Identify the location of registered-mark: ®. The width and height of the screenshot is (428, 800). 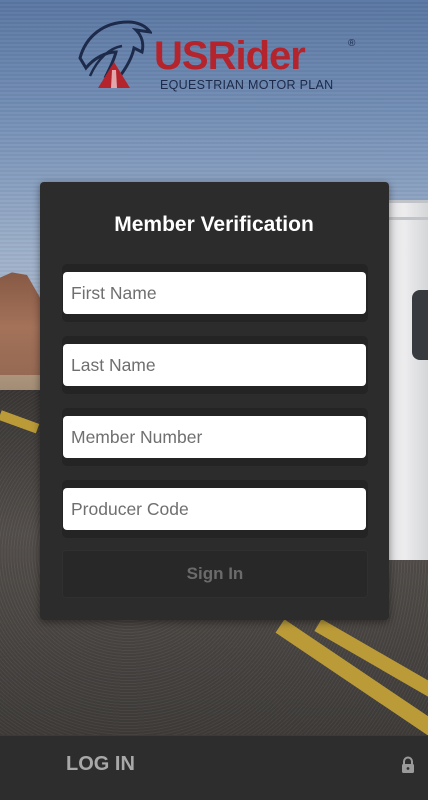
(352, 43).